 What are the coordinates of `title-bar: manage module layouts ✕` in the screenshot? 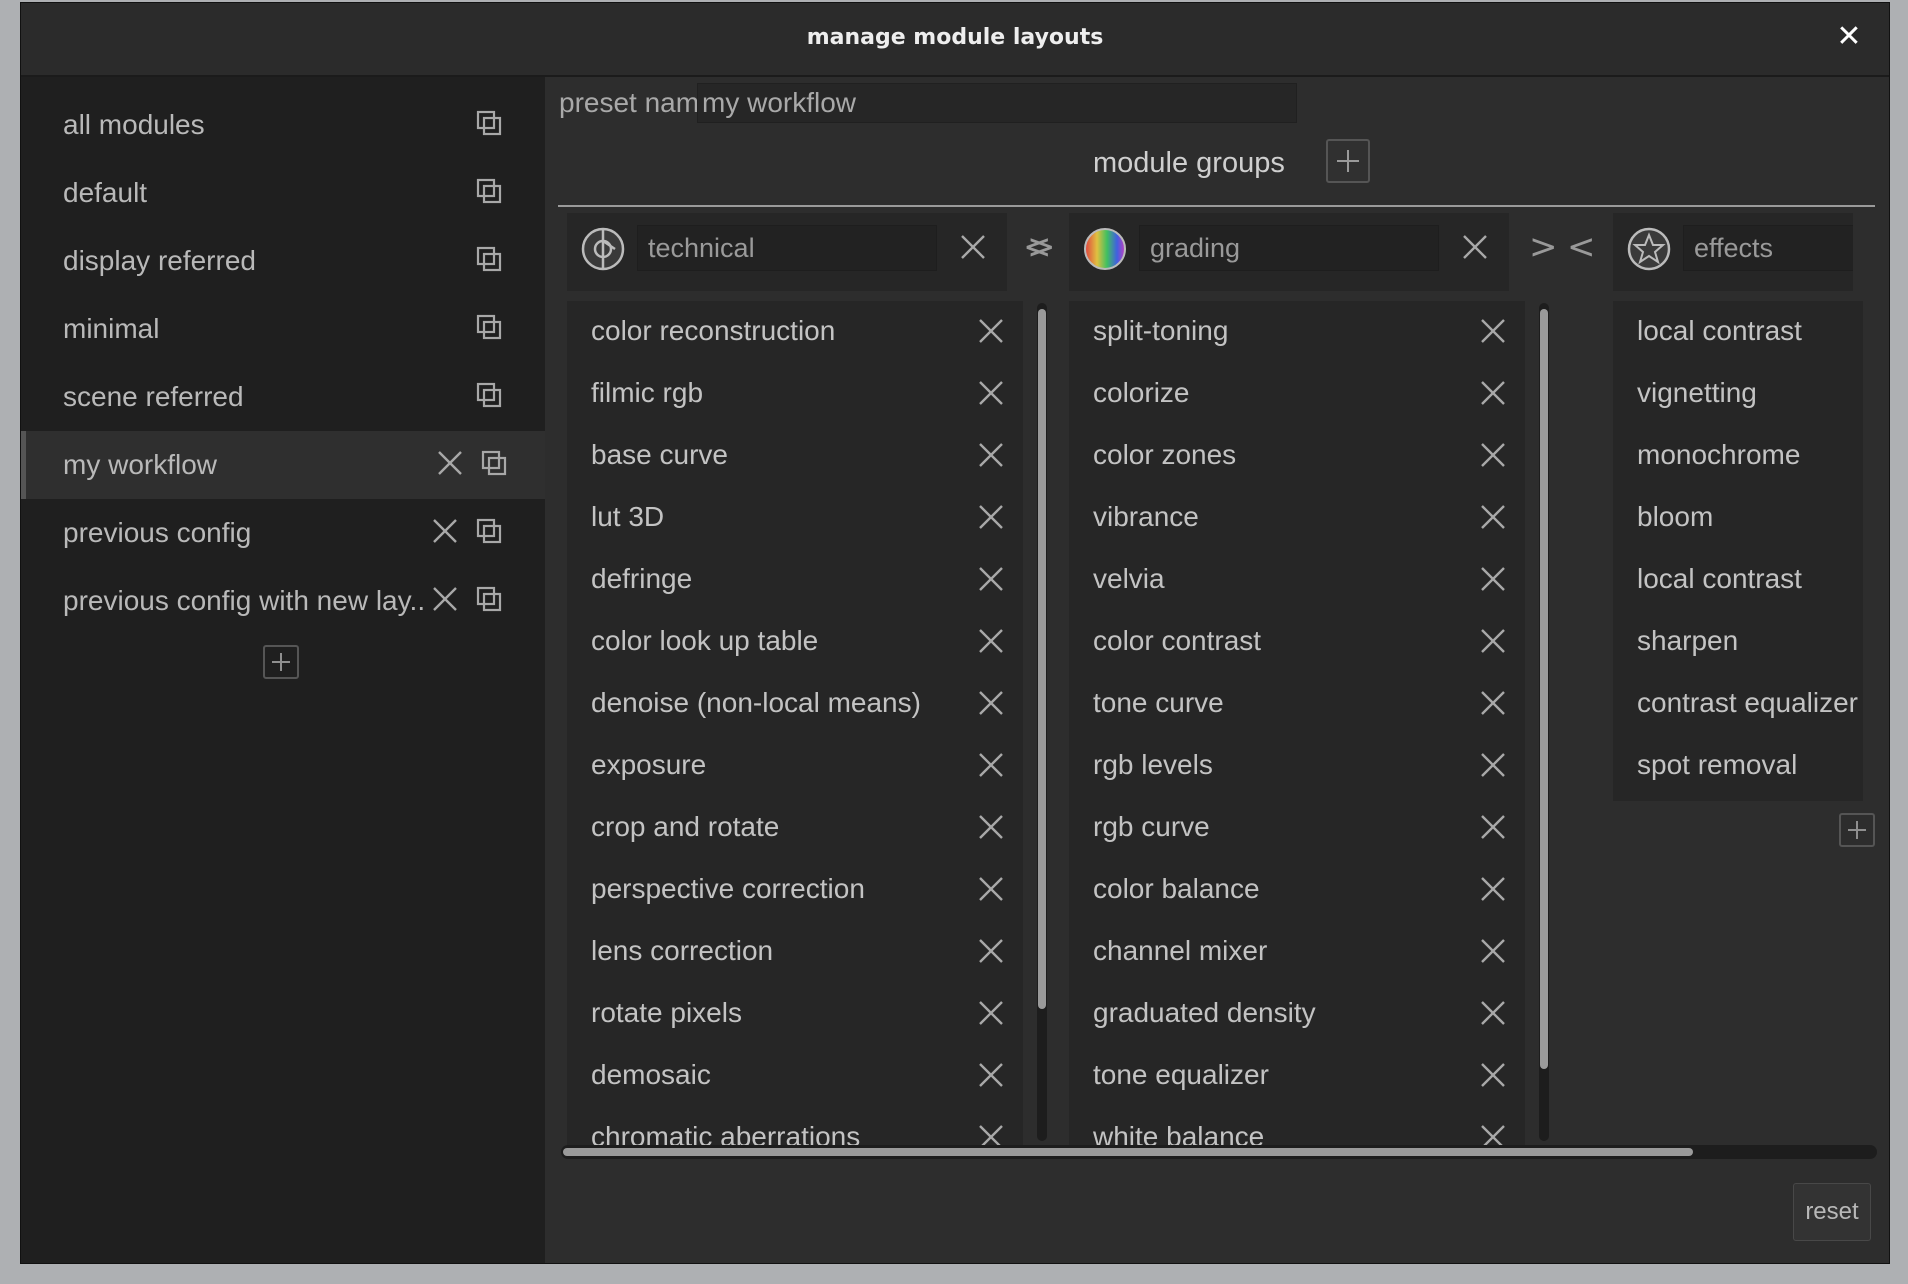 It's located at (955, 40).